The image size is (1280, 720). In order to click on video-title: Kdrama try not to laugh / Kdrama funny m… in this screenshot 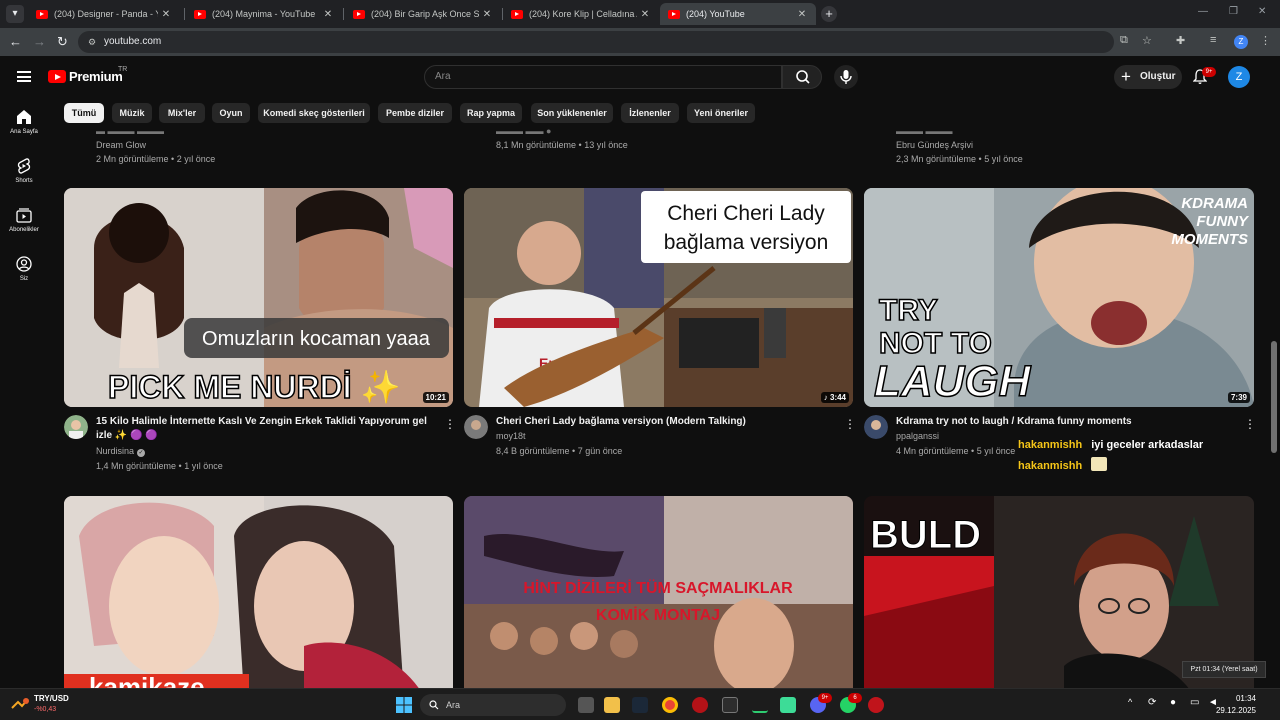, I will do `click(1066, 422)`.